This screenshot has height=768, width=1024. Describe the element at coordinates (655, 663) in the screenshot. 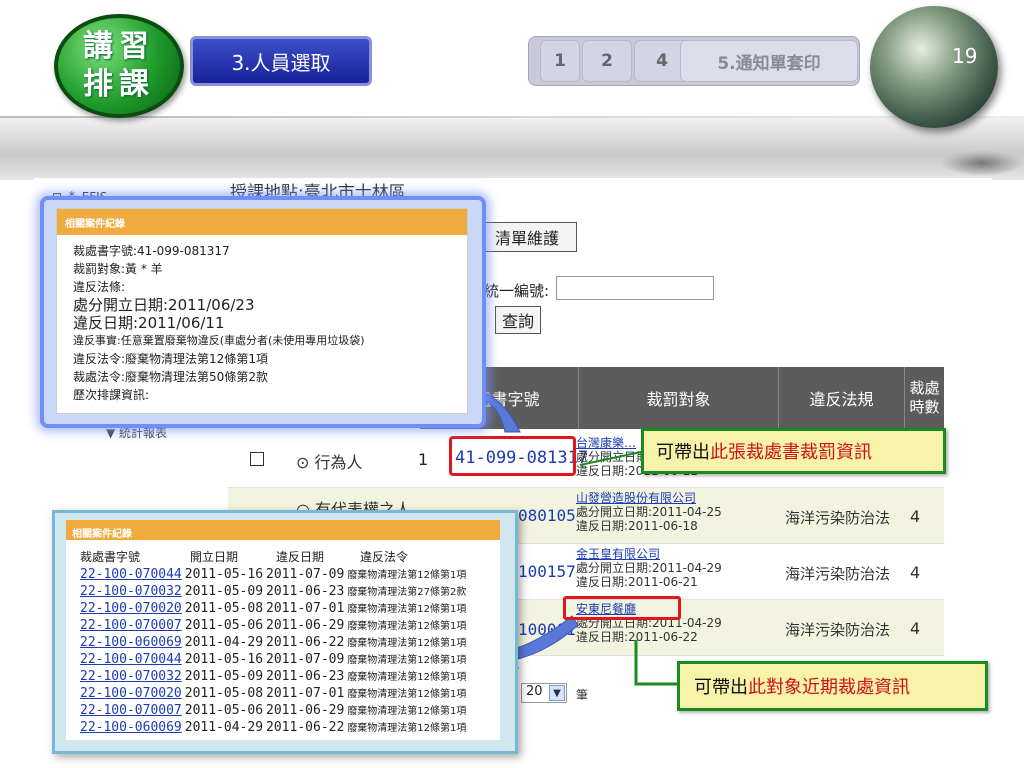

I see `callout2-pointer` at that location.